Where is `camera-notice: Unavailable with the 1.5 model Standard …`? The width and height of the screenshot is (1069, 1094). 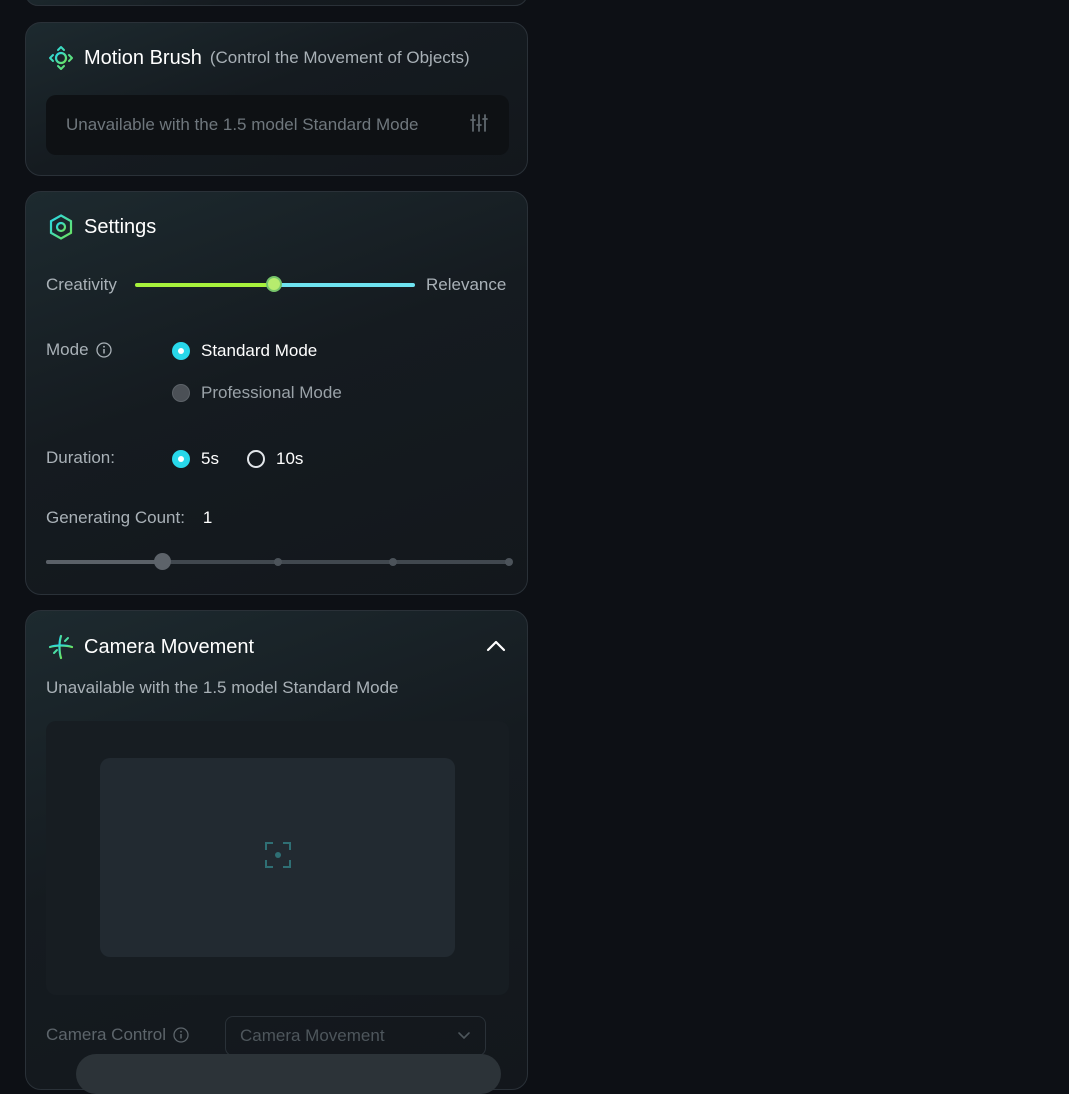 camera-notice: Unavailable with the 1.5 model Standard … is located at coordinates (222, 687).